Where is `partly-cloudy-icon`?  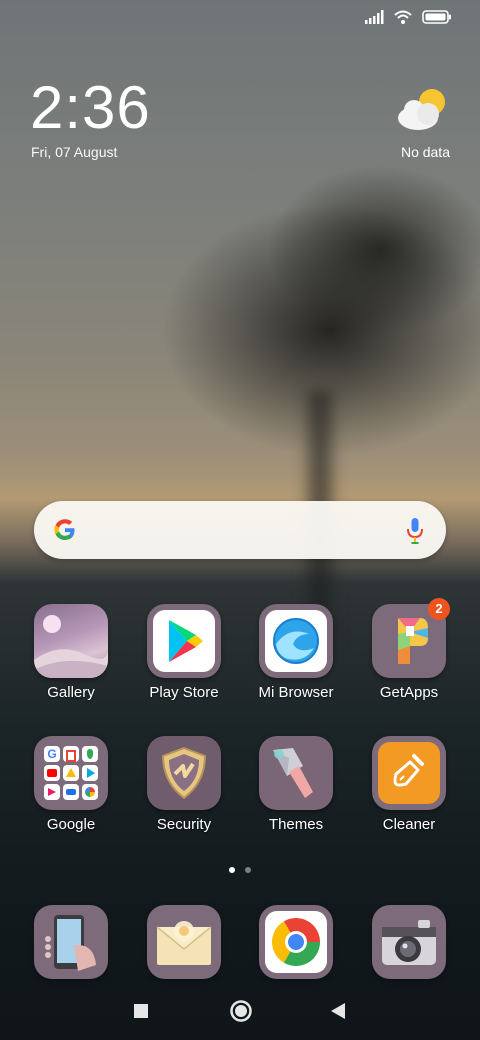 partly-cloudy-icon is located at coordinates (423, 112).